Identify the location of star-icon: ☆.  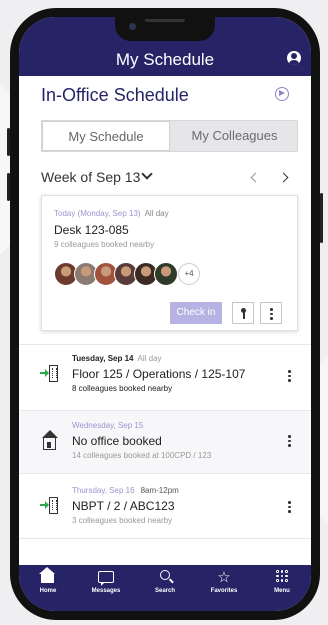
(224, 577).